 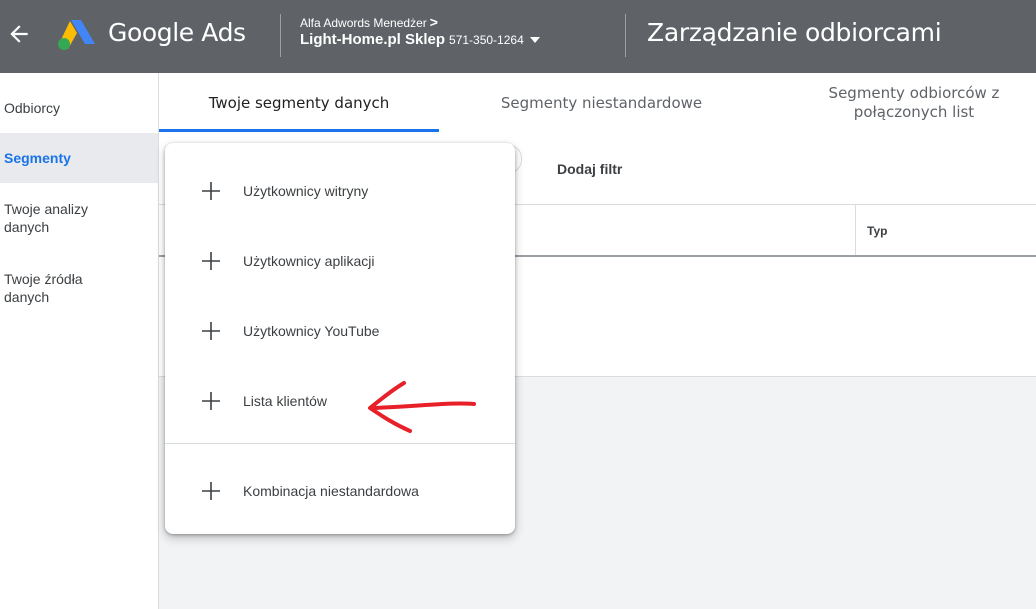 I want to click on menu-item-label: Użytkownicy witryny, so click(x=306, y=191).